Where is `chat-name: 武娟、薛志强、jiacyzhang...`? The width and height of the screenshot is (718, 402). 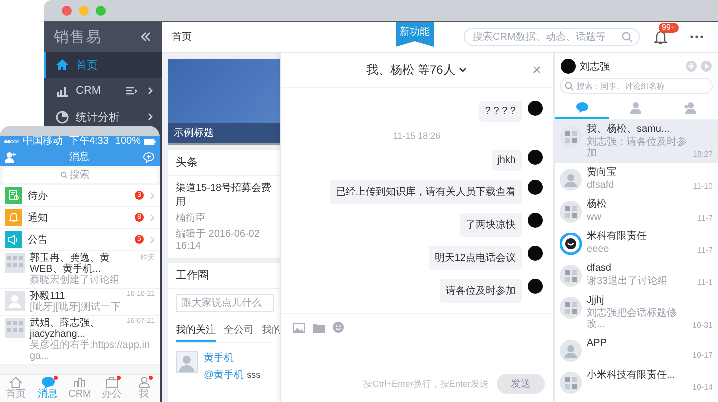 chat-name: 武娟、薛志强、jiacyzhang... is located at coordinates (65, 329).